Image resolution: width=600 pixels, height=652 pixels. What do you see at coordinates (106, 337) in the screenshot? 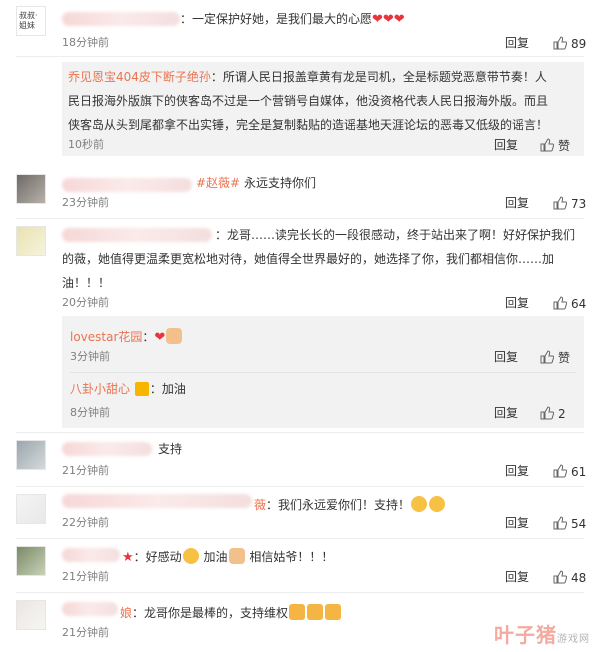
I see `username-link: lovestar花园` at bounding box center [106, 337].